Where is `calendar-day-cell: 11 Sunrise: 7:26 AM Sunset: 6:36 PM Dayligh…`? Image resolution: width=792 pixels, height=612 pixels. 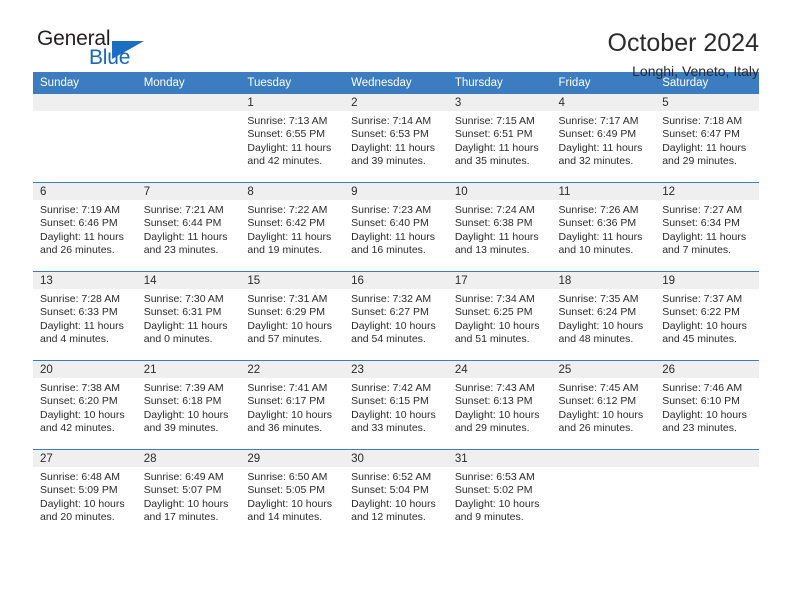 calendar-day-cell: 11 Sunrise: 7:26 AM Sunset: 6:36 PM Dayligh… is located at coordinates (603, 227).